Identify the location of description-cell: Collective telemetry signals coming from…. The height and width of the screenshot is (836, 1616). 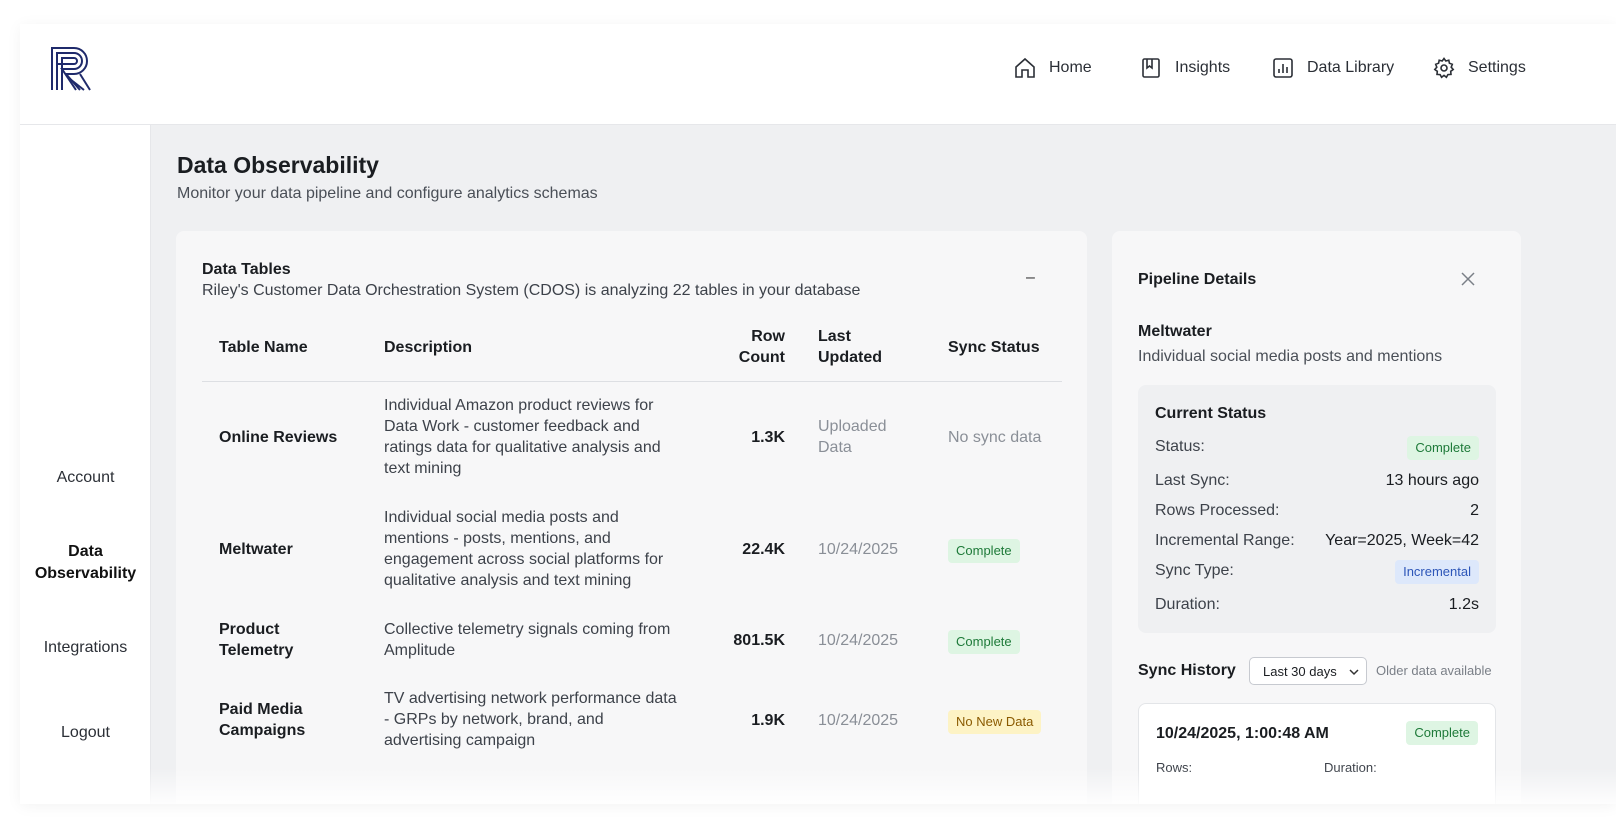
(527, 640).